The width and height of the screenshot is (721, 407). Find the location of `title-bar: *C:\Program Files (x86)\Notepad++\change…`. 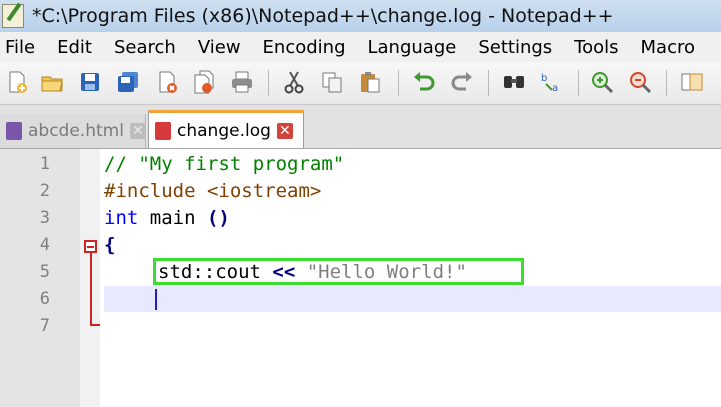

title-bar: *C:\Program Files (x86)\Notepad++\change… is located at coordinates (360, 16).